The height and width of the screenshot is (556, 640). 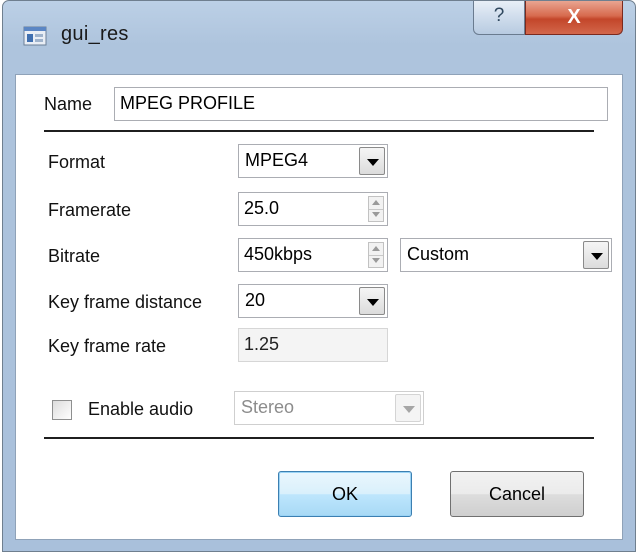 I want to click on name-input: MPEG PROFILE, so click(x=361, y=104).